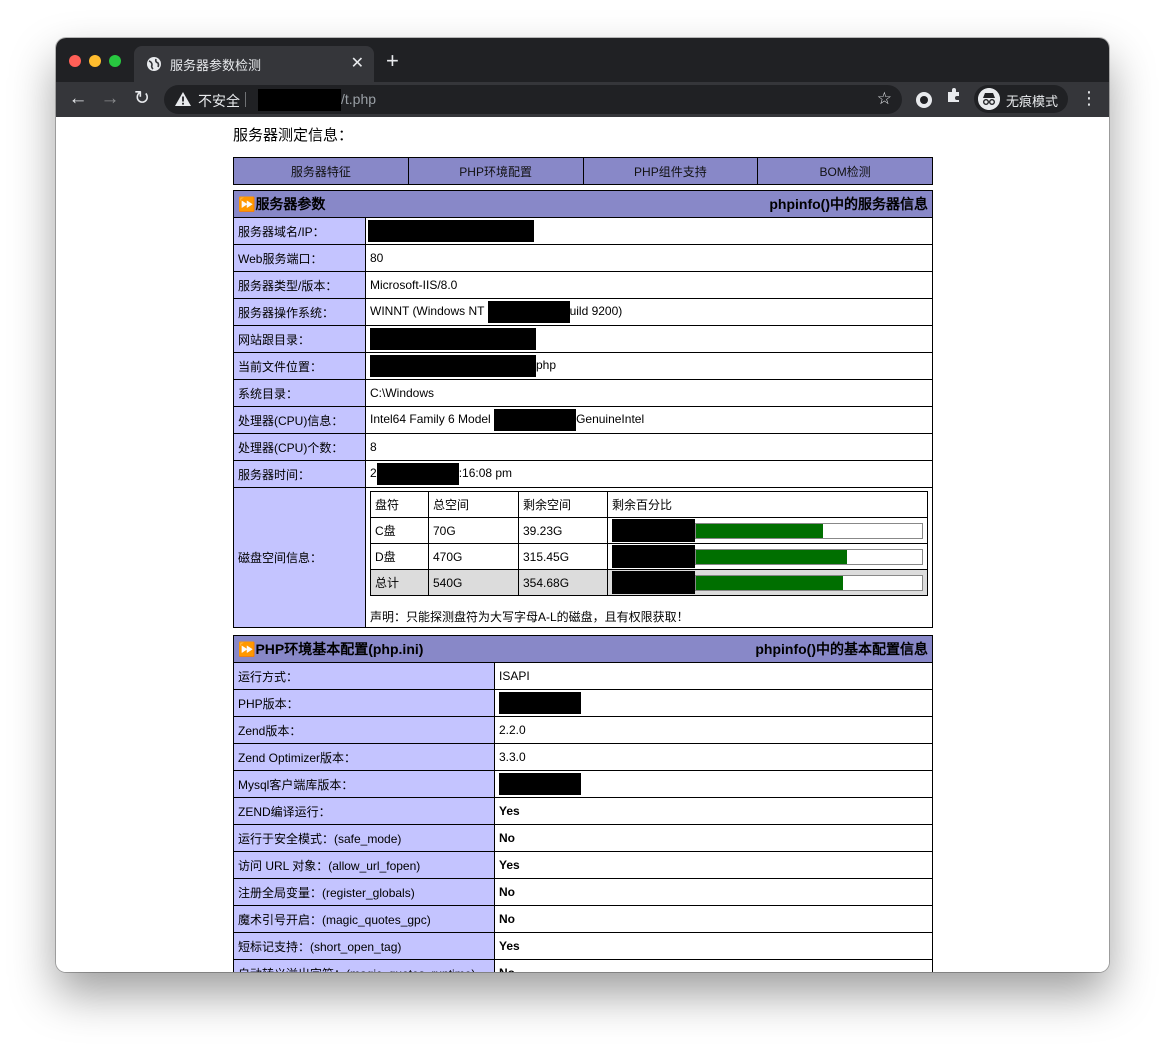  I want to click on nav-server-features: 服务器特征, so click(321, 171).